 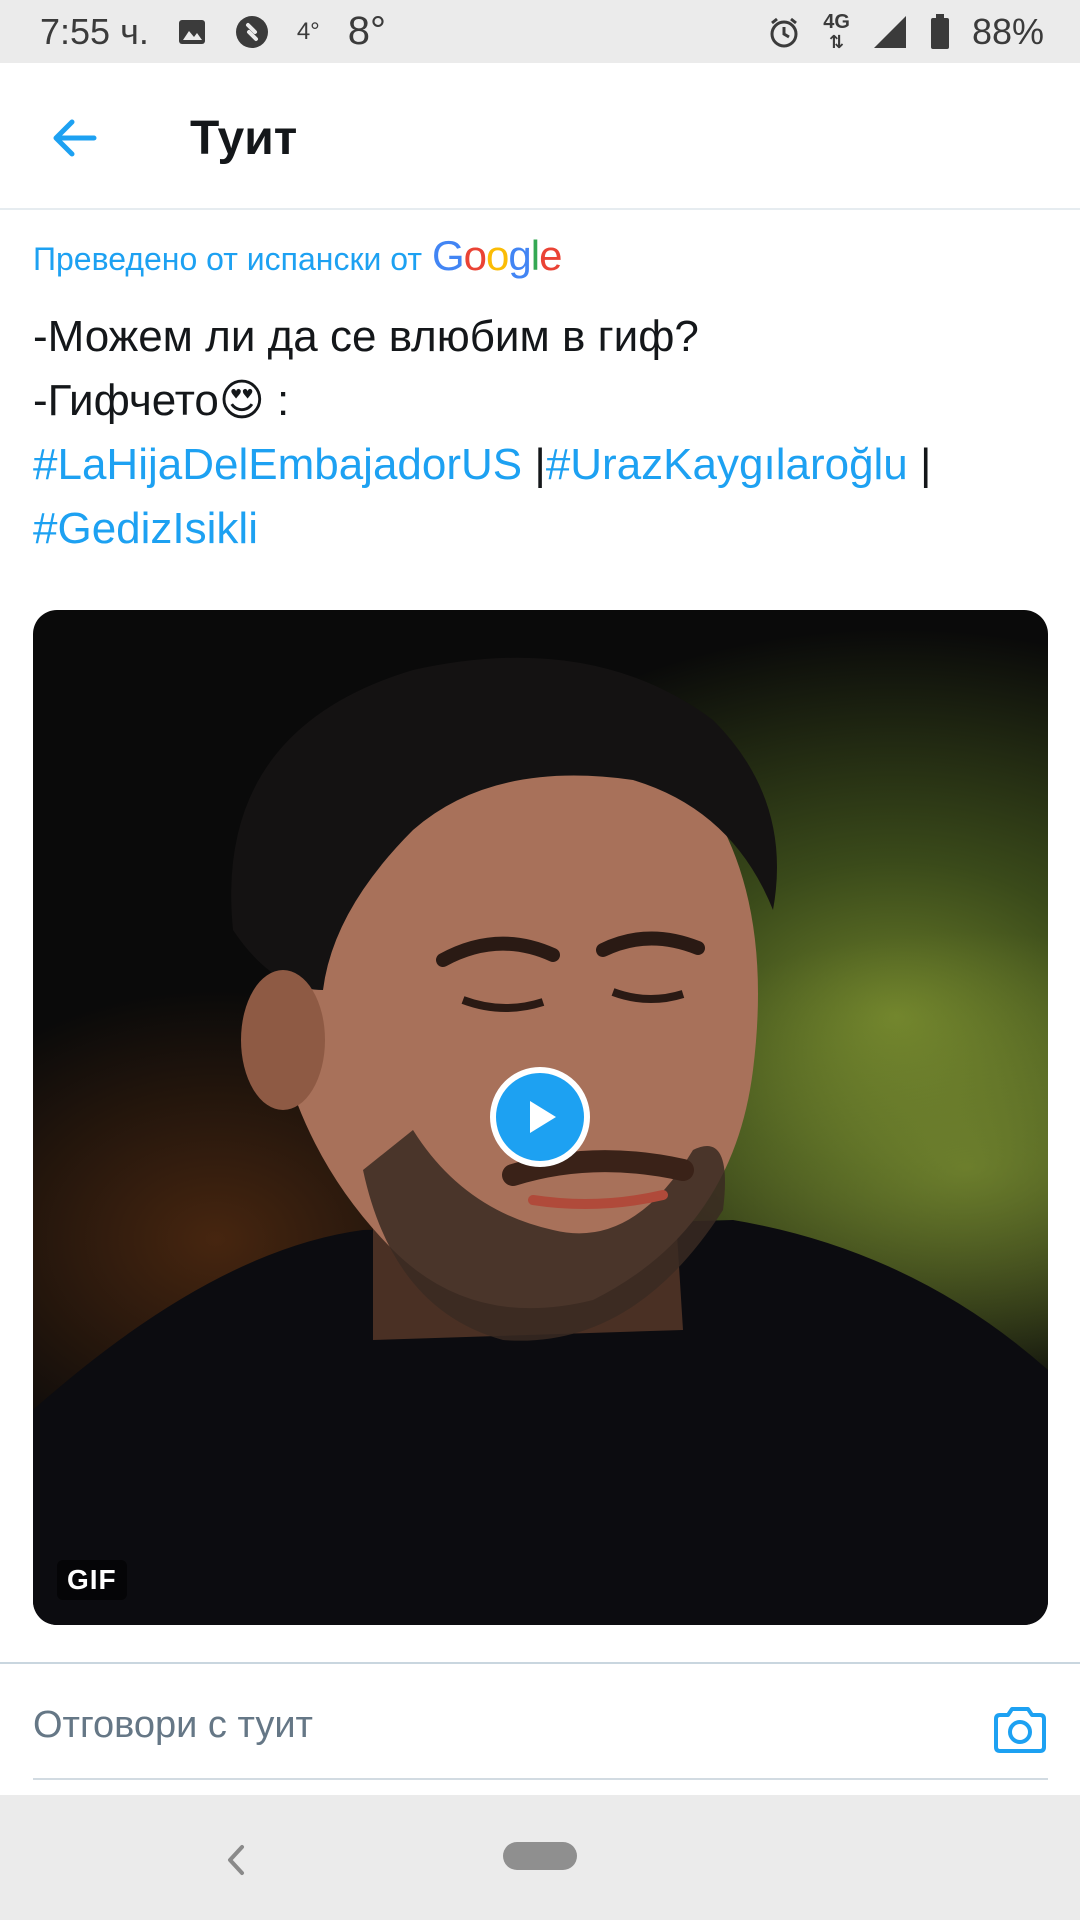 I want to click on battery-icon, so click(x=940, y=31).